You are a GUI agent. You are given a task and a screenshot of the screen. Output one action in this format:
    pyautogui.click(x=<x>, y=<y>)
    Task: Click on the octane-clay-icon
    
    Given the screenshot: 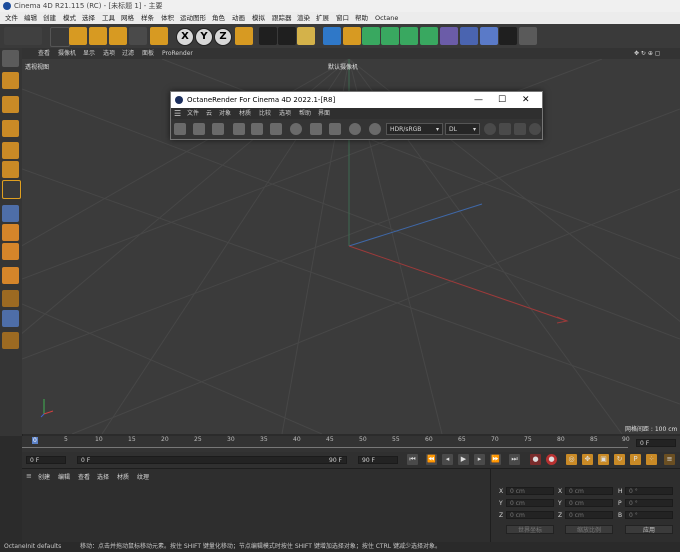 What is the action you would take?
    pyautogui.click(x=335, y=129)
    